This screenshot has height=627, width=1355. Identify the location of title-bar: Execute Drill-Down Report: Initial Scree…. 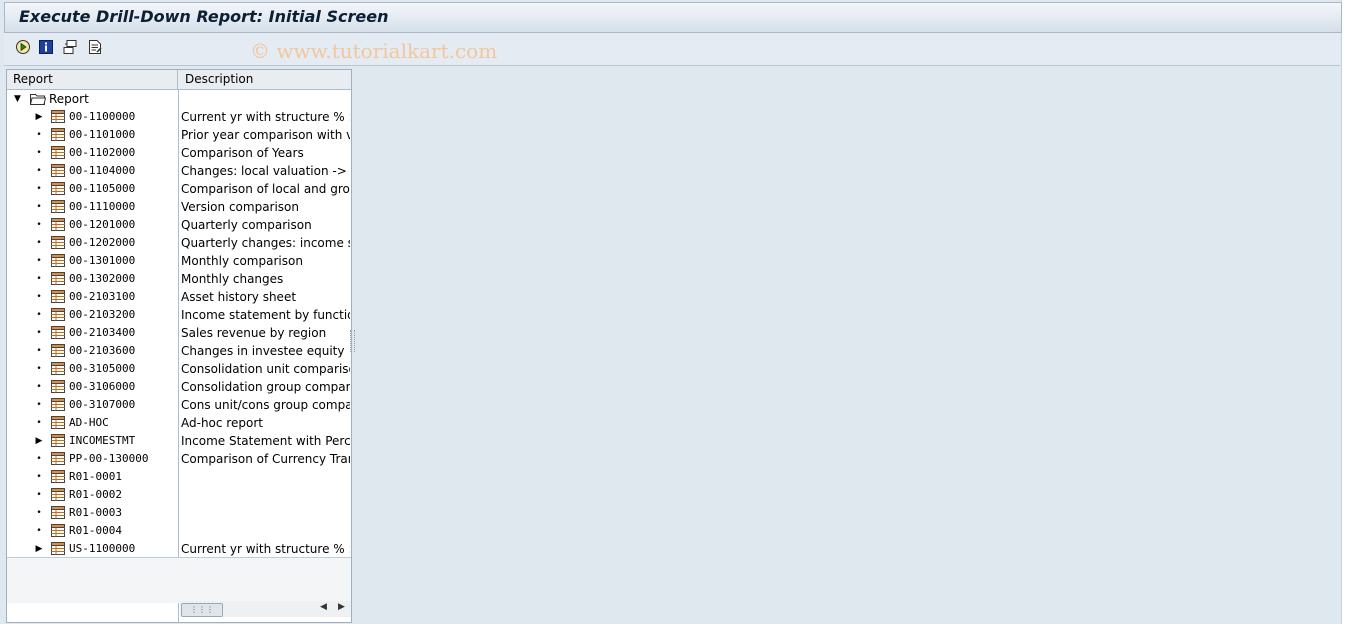
(673, 17).